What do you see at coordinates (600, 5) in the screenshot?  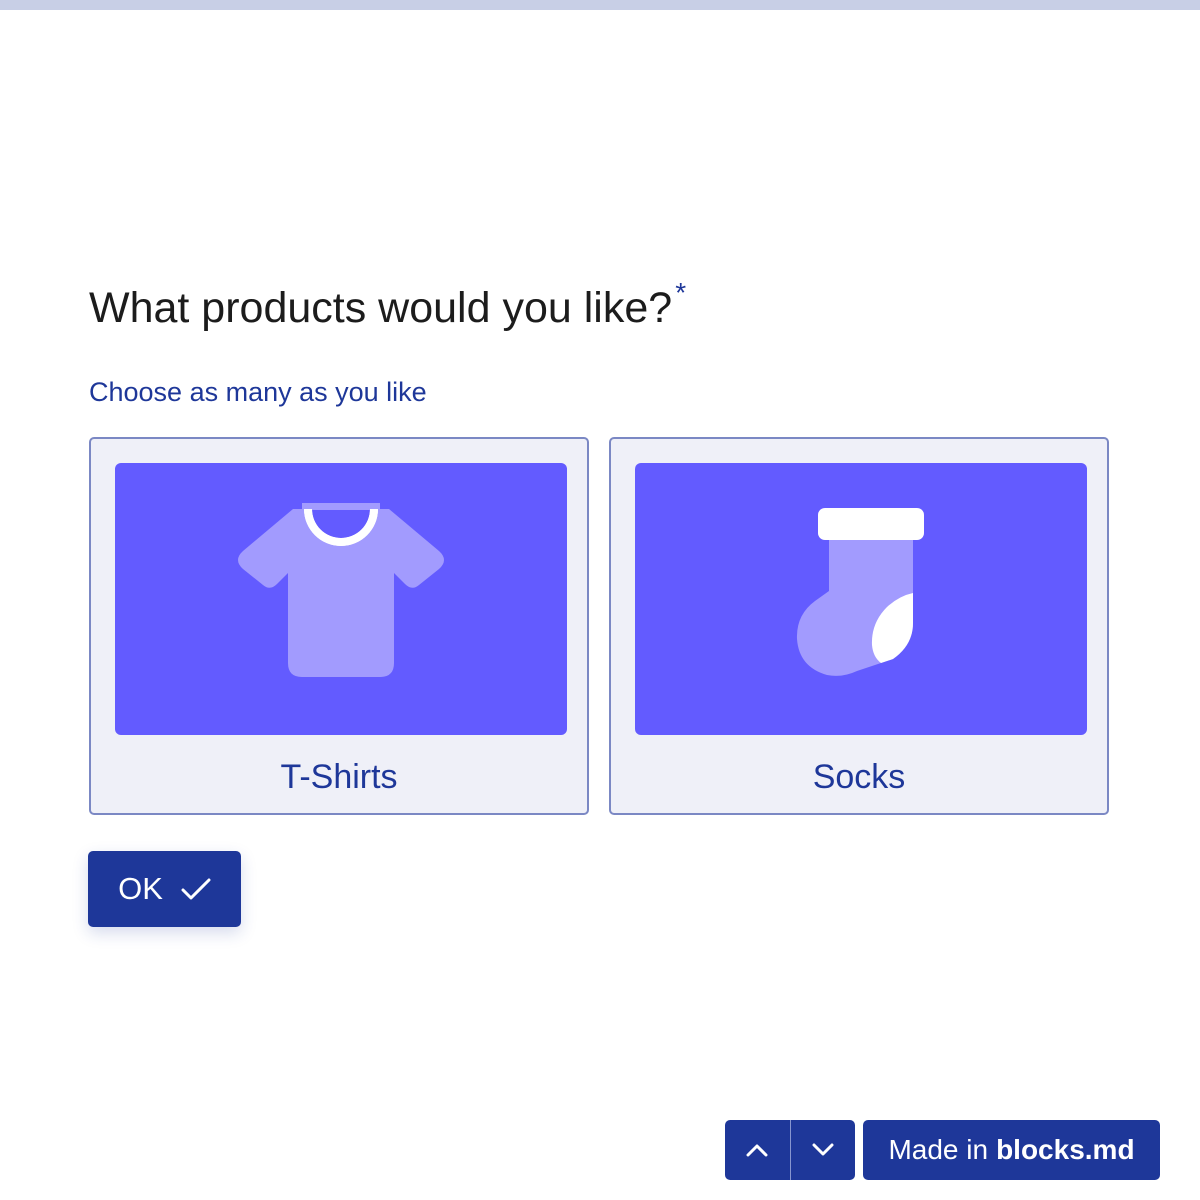 I see `progress-bar` at bounding box center [600, 5].